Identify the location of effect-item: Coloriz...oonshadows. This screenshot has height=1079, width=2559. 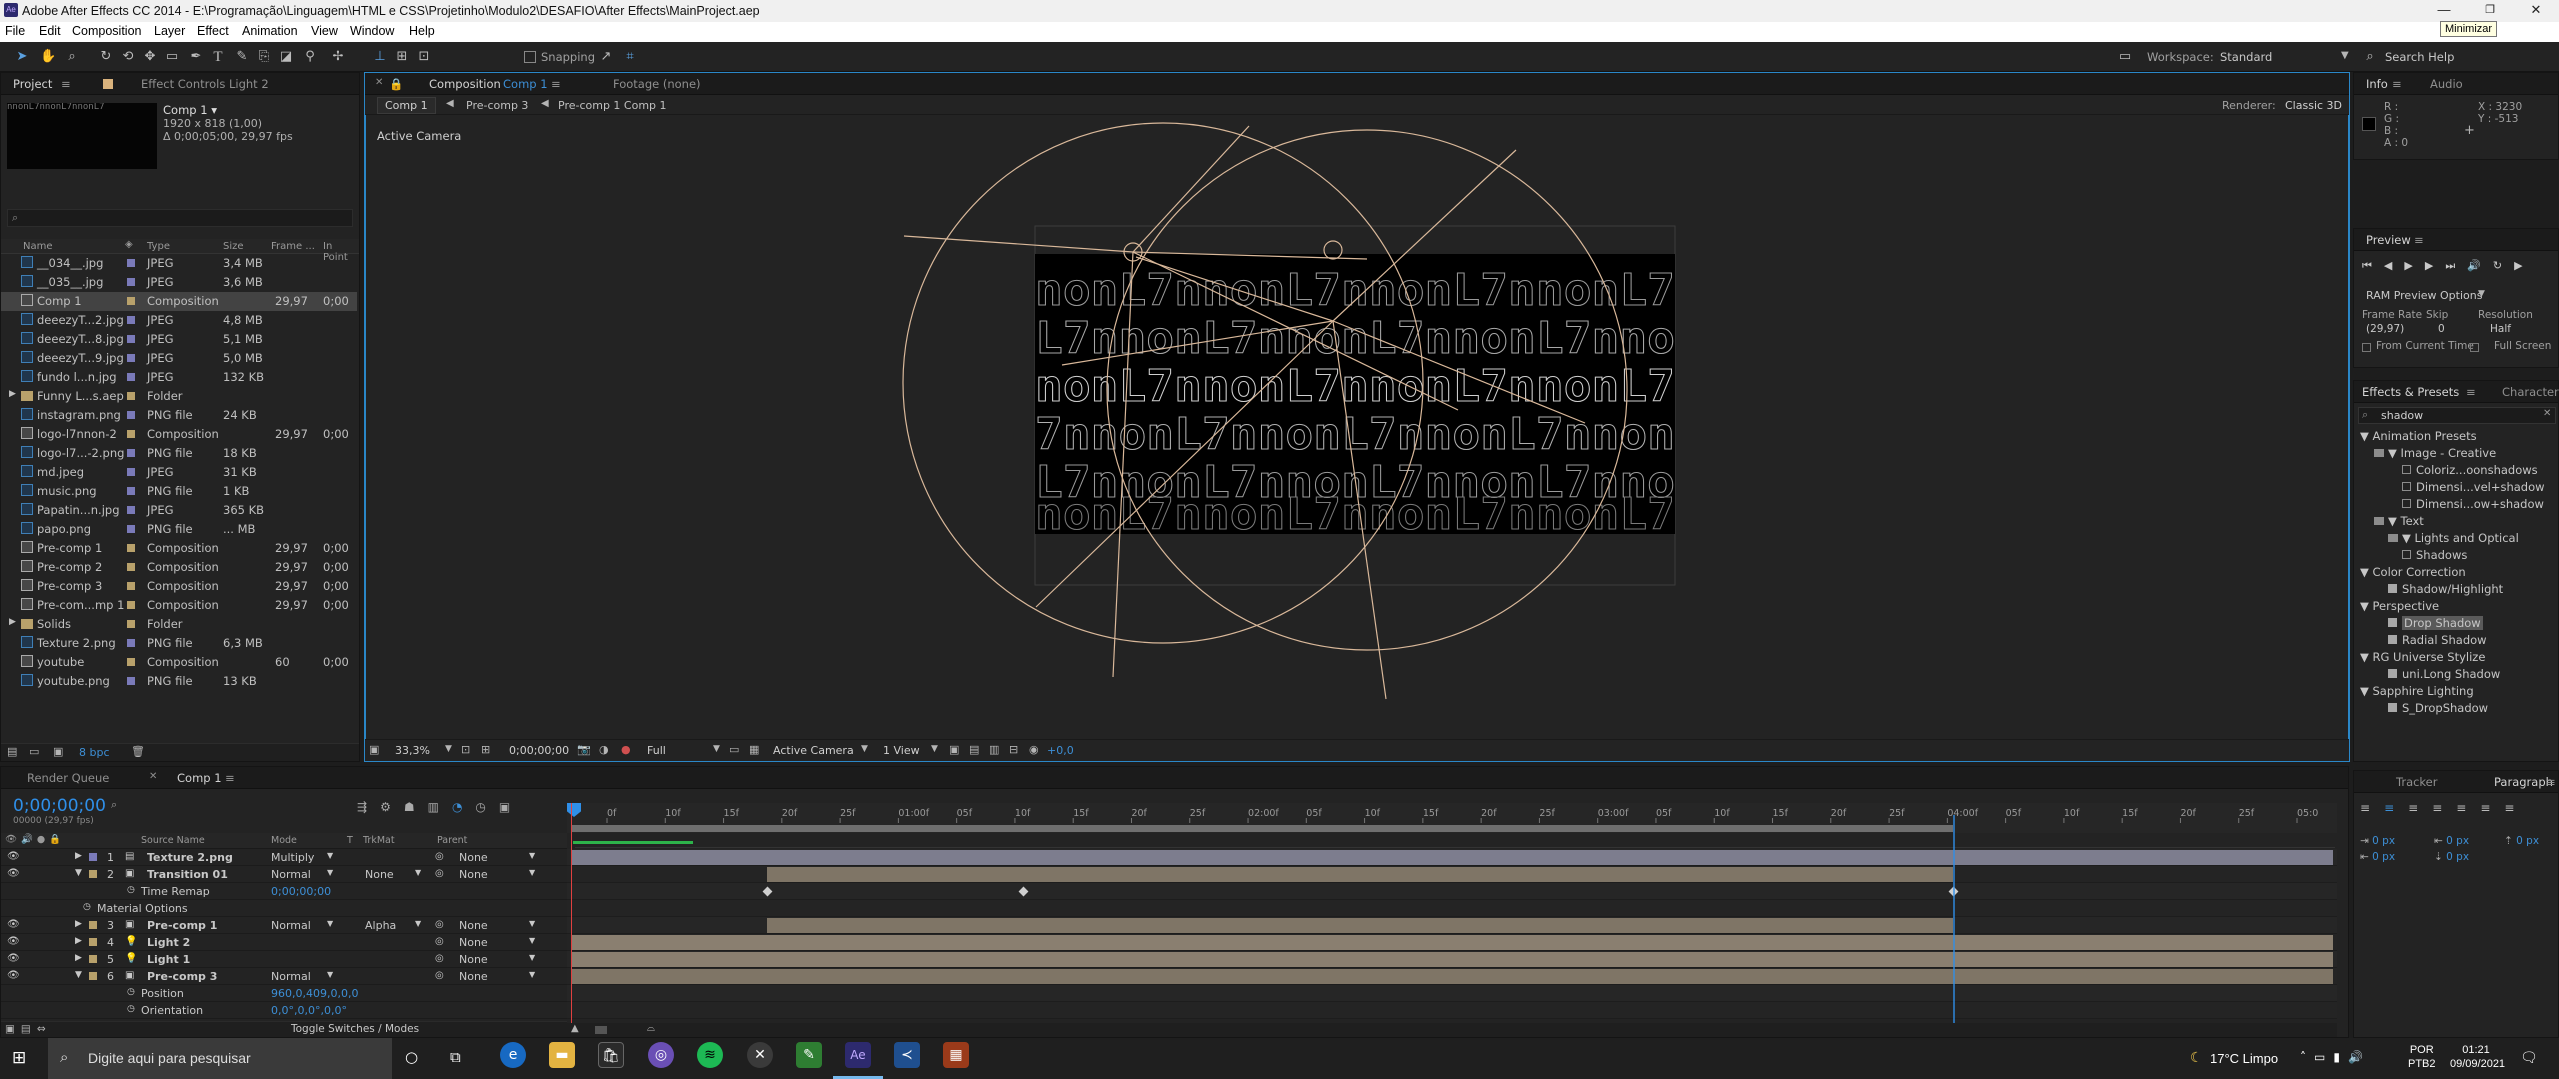
(2470, 470).